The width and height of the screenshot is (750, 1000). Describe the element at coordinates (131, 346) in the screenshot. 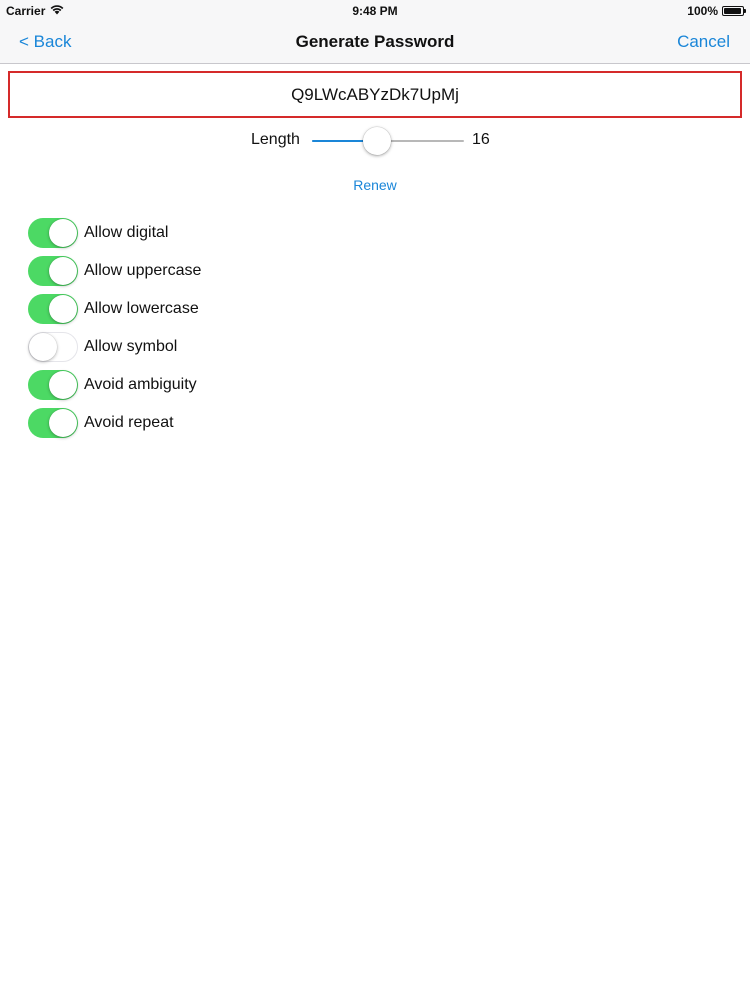

I see `allow-symbol-label: Allow symbol` at that location.